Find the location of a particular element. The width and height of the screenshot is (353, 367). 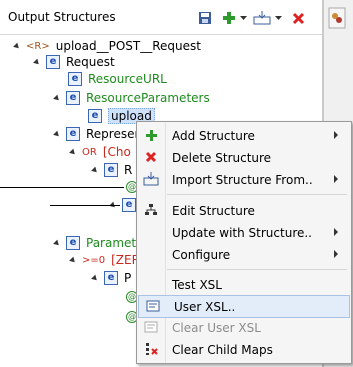

menu-item-update-with-structure: Update with Structure.. is located at coordinates (244, 232).